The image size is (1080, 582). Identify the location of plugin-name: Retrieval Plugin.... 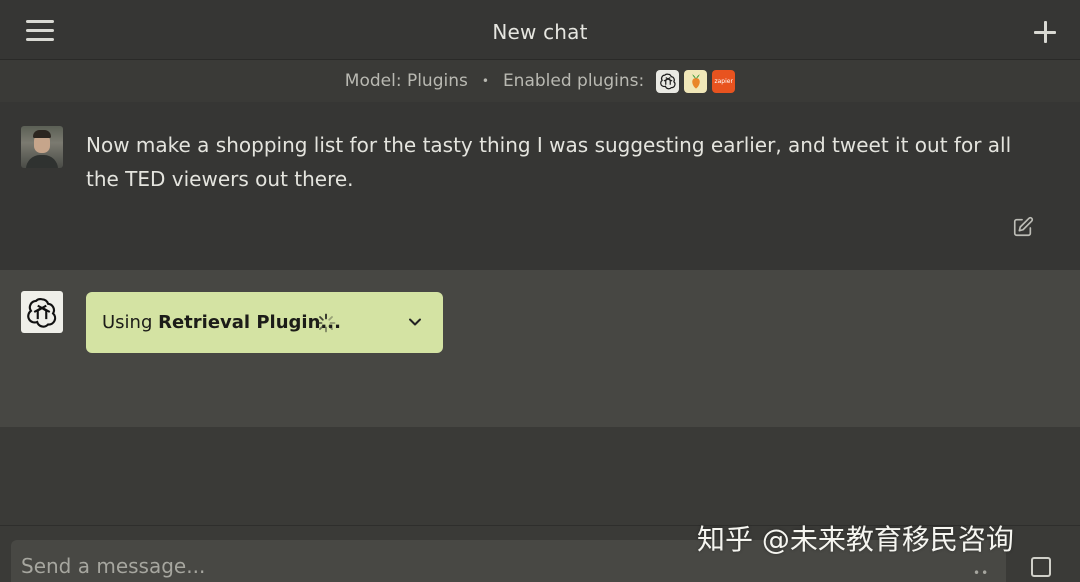
(249, 322).